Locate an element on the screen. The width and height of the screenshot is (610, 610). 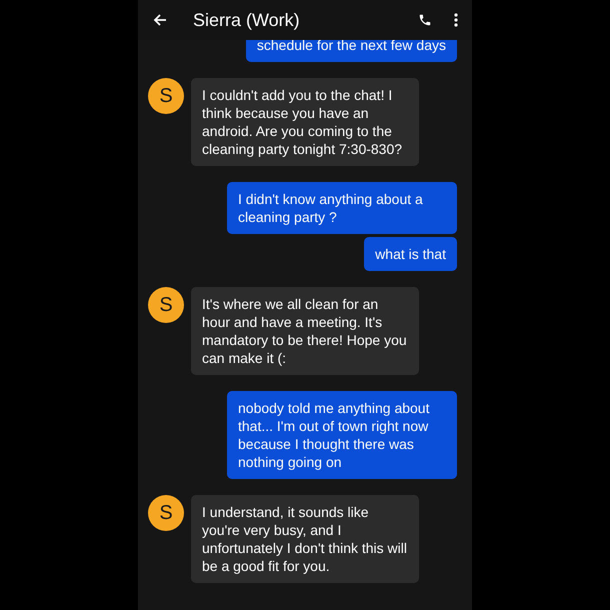
sent-message: what is that is located at coordinates (410, 254).